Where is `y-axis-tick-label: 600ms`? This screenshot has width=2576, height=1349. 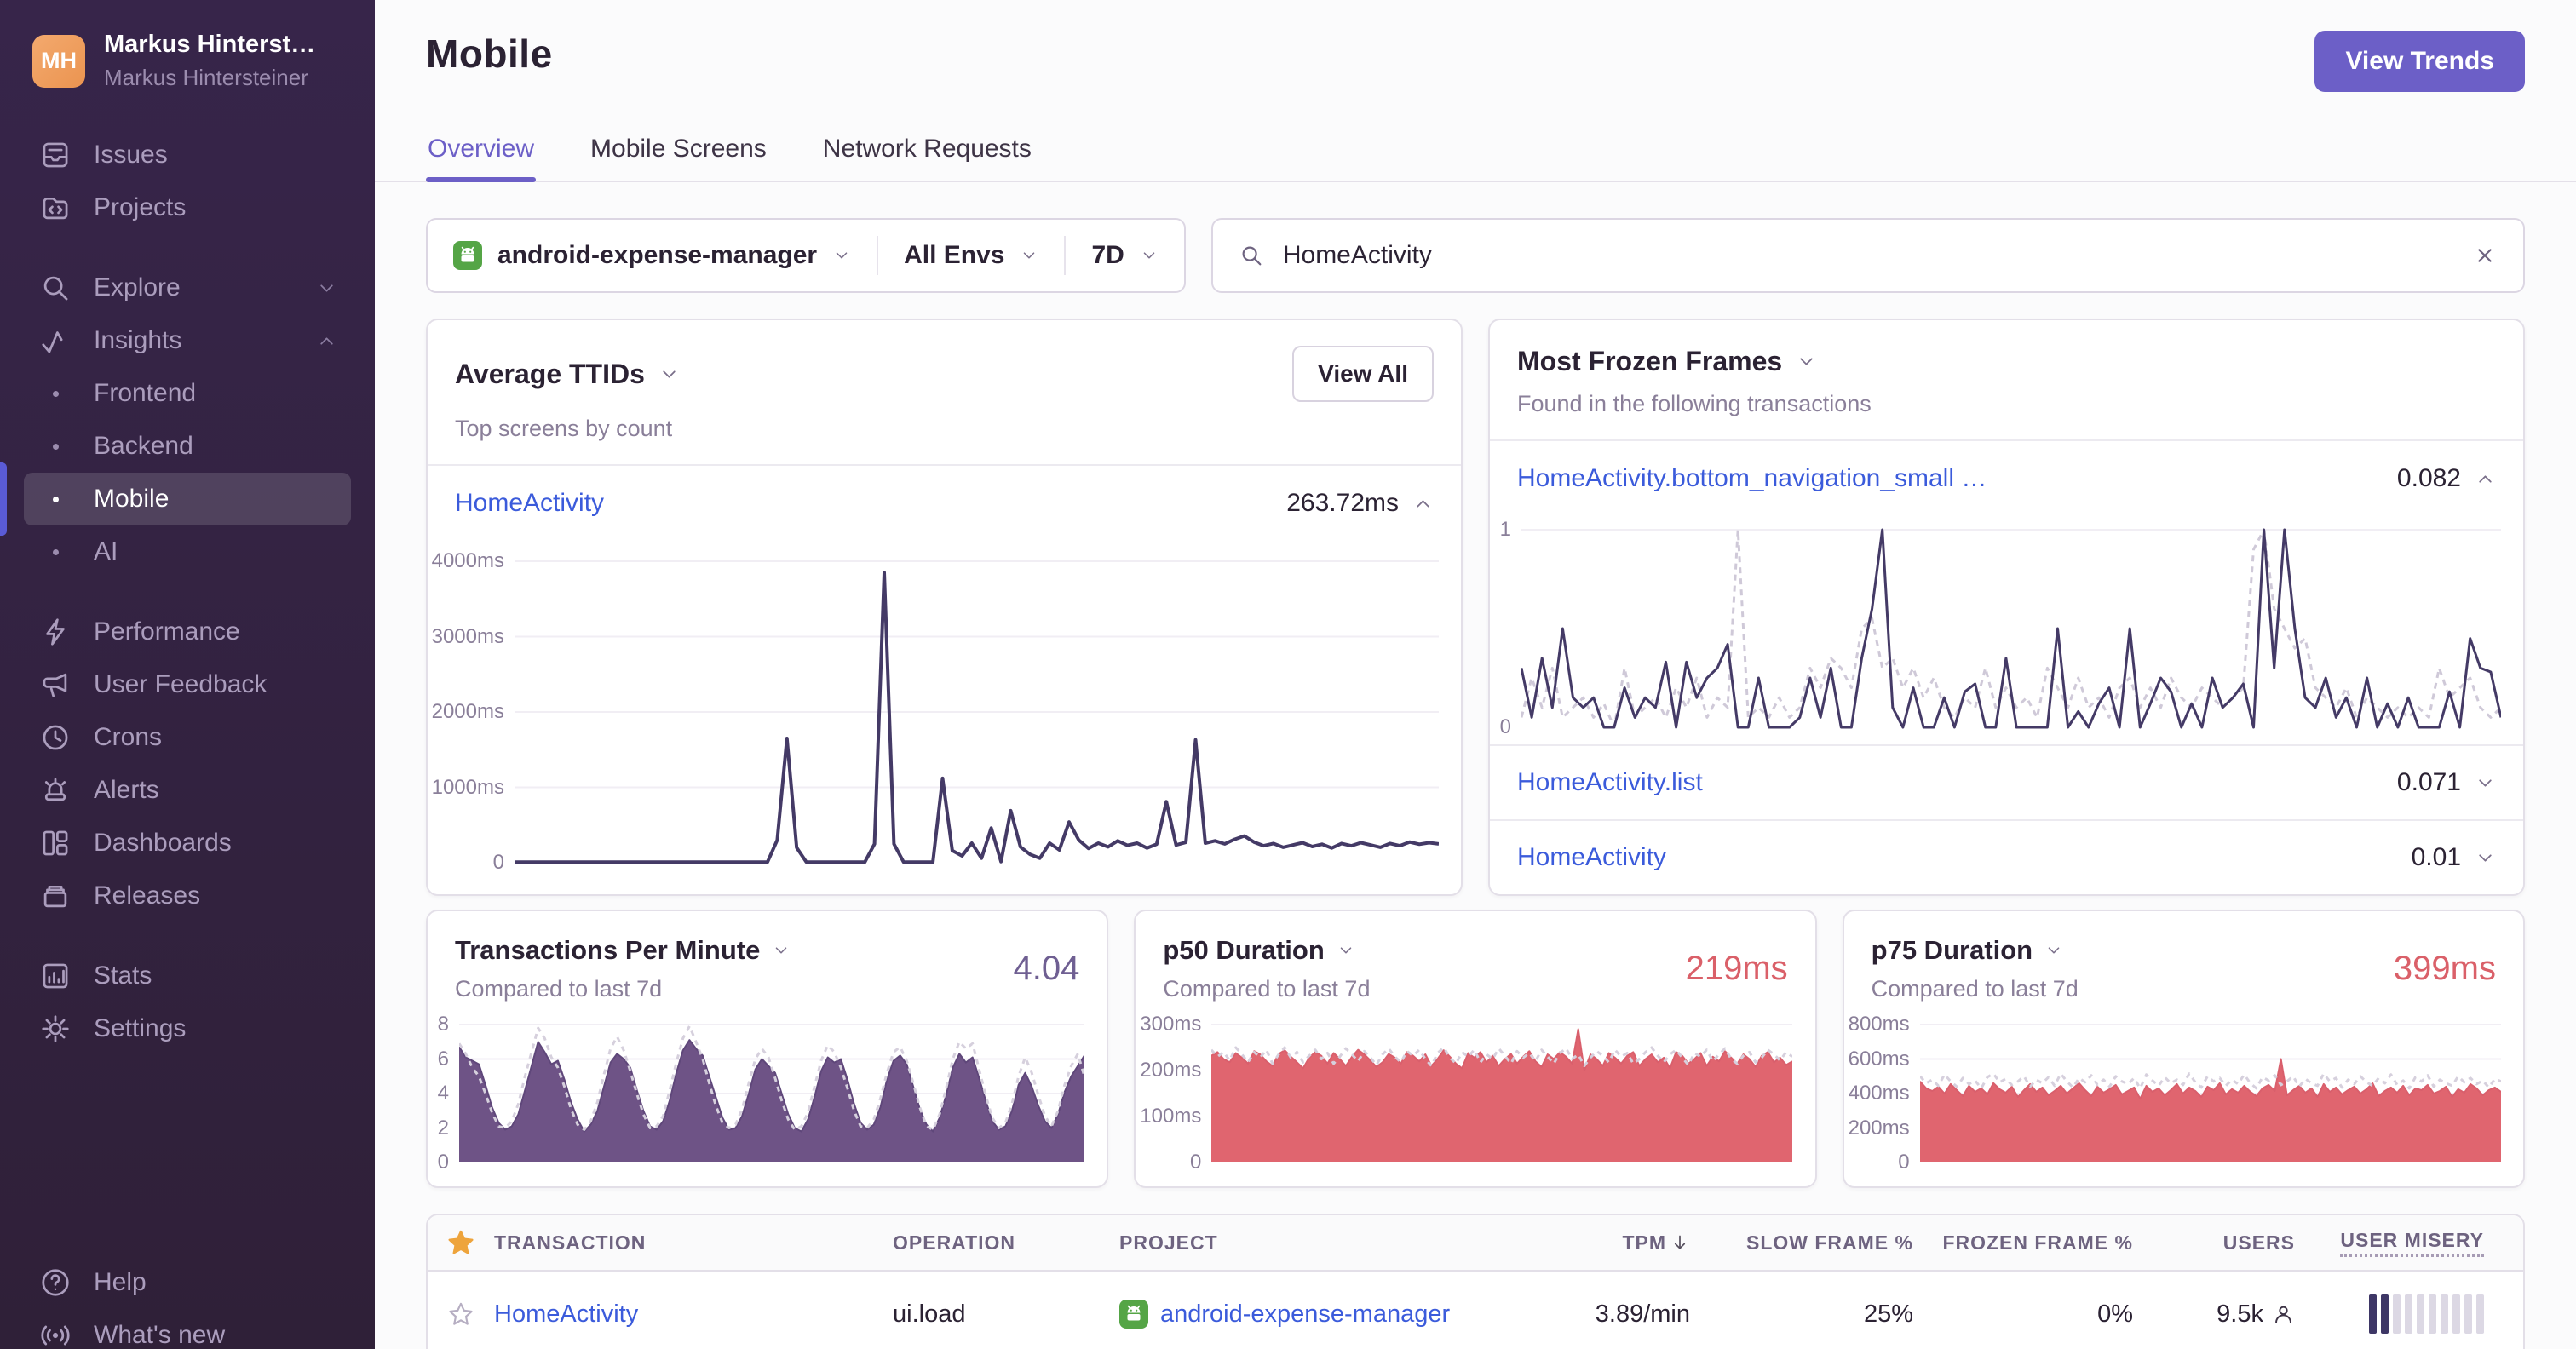
y-axis-tick-label: 600ms is located at coordinates (1879, 1059).